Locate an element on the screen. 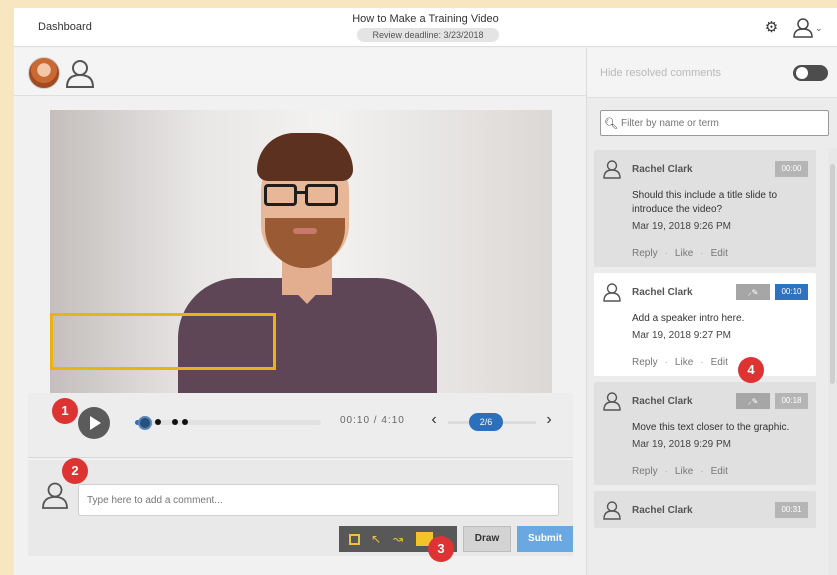  step-badge-4: 4 is located at coordinates (751, 370).